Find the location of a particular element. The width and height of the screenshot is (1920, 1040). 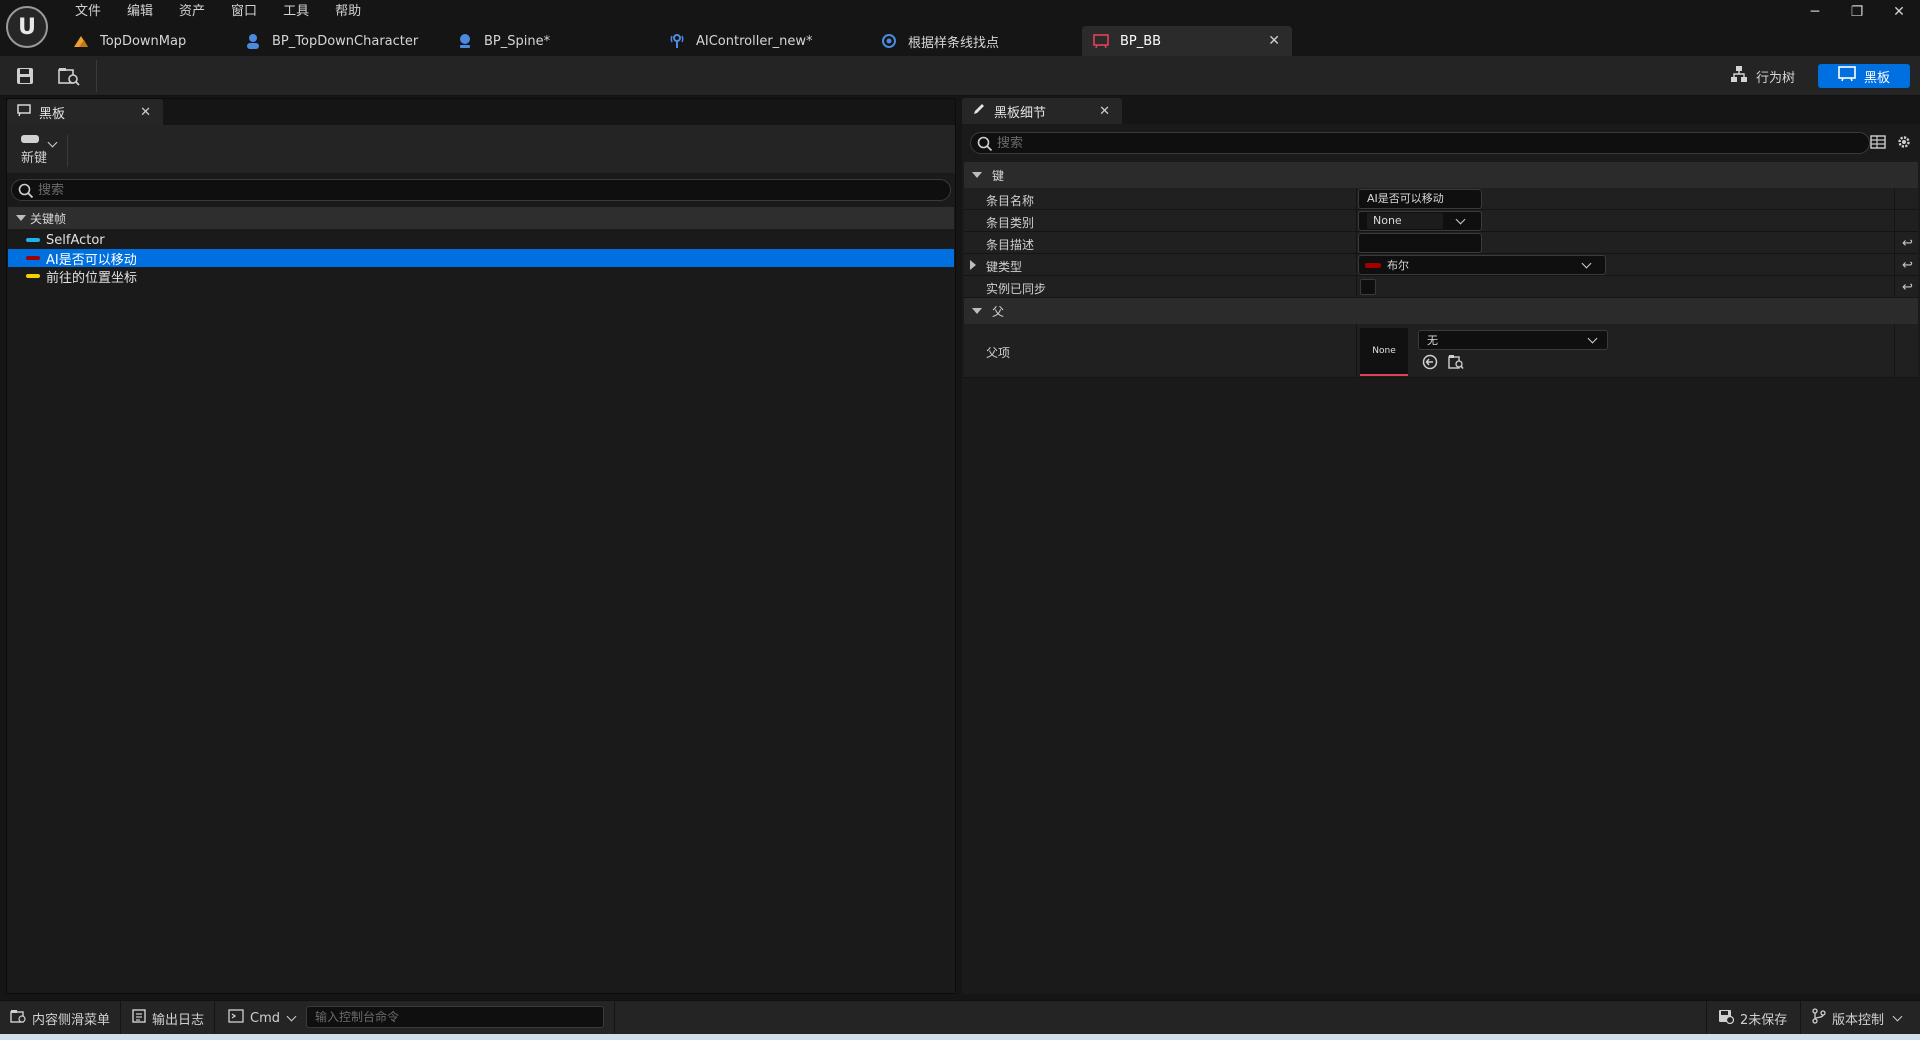

toolbar-separator is located at coordinates (96, 76).